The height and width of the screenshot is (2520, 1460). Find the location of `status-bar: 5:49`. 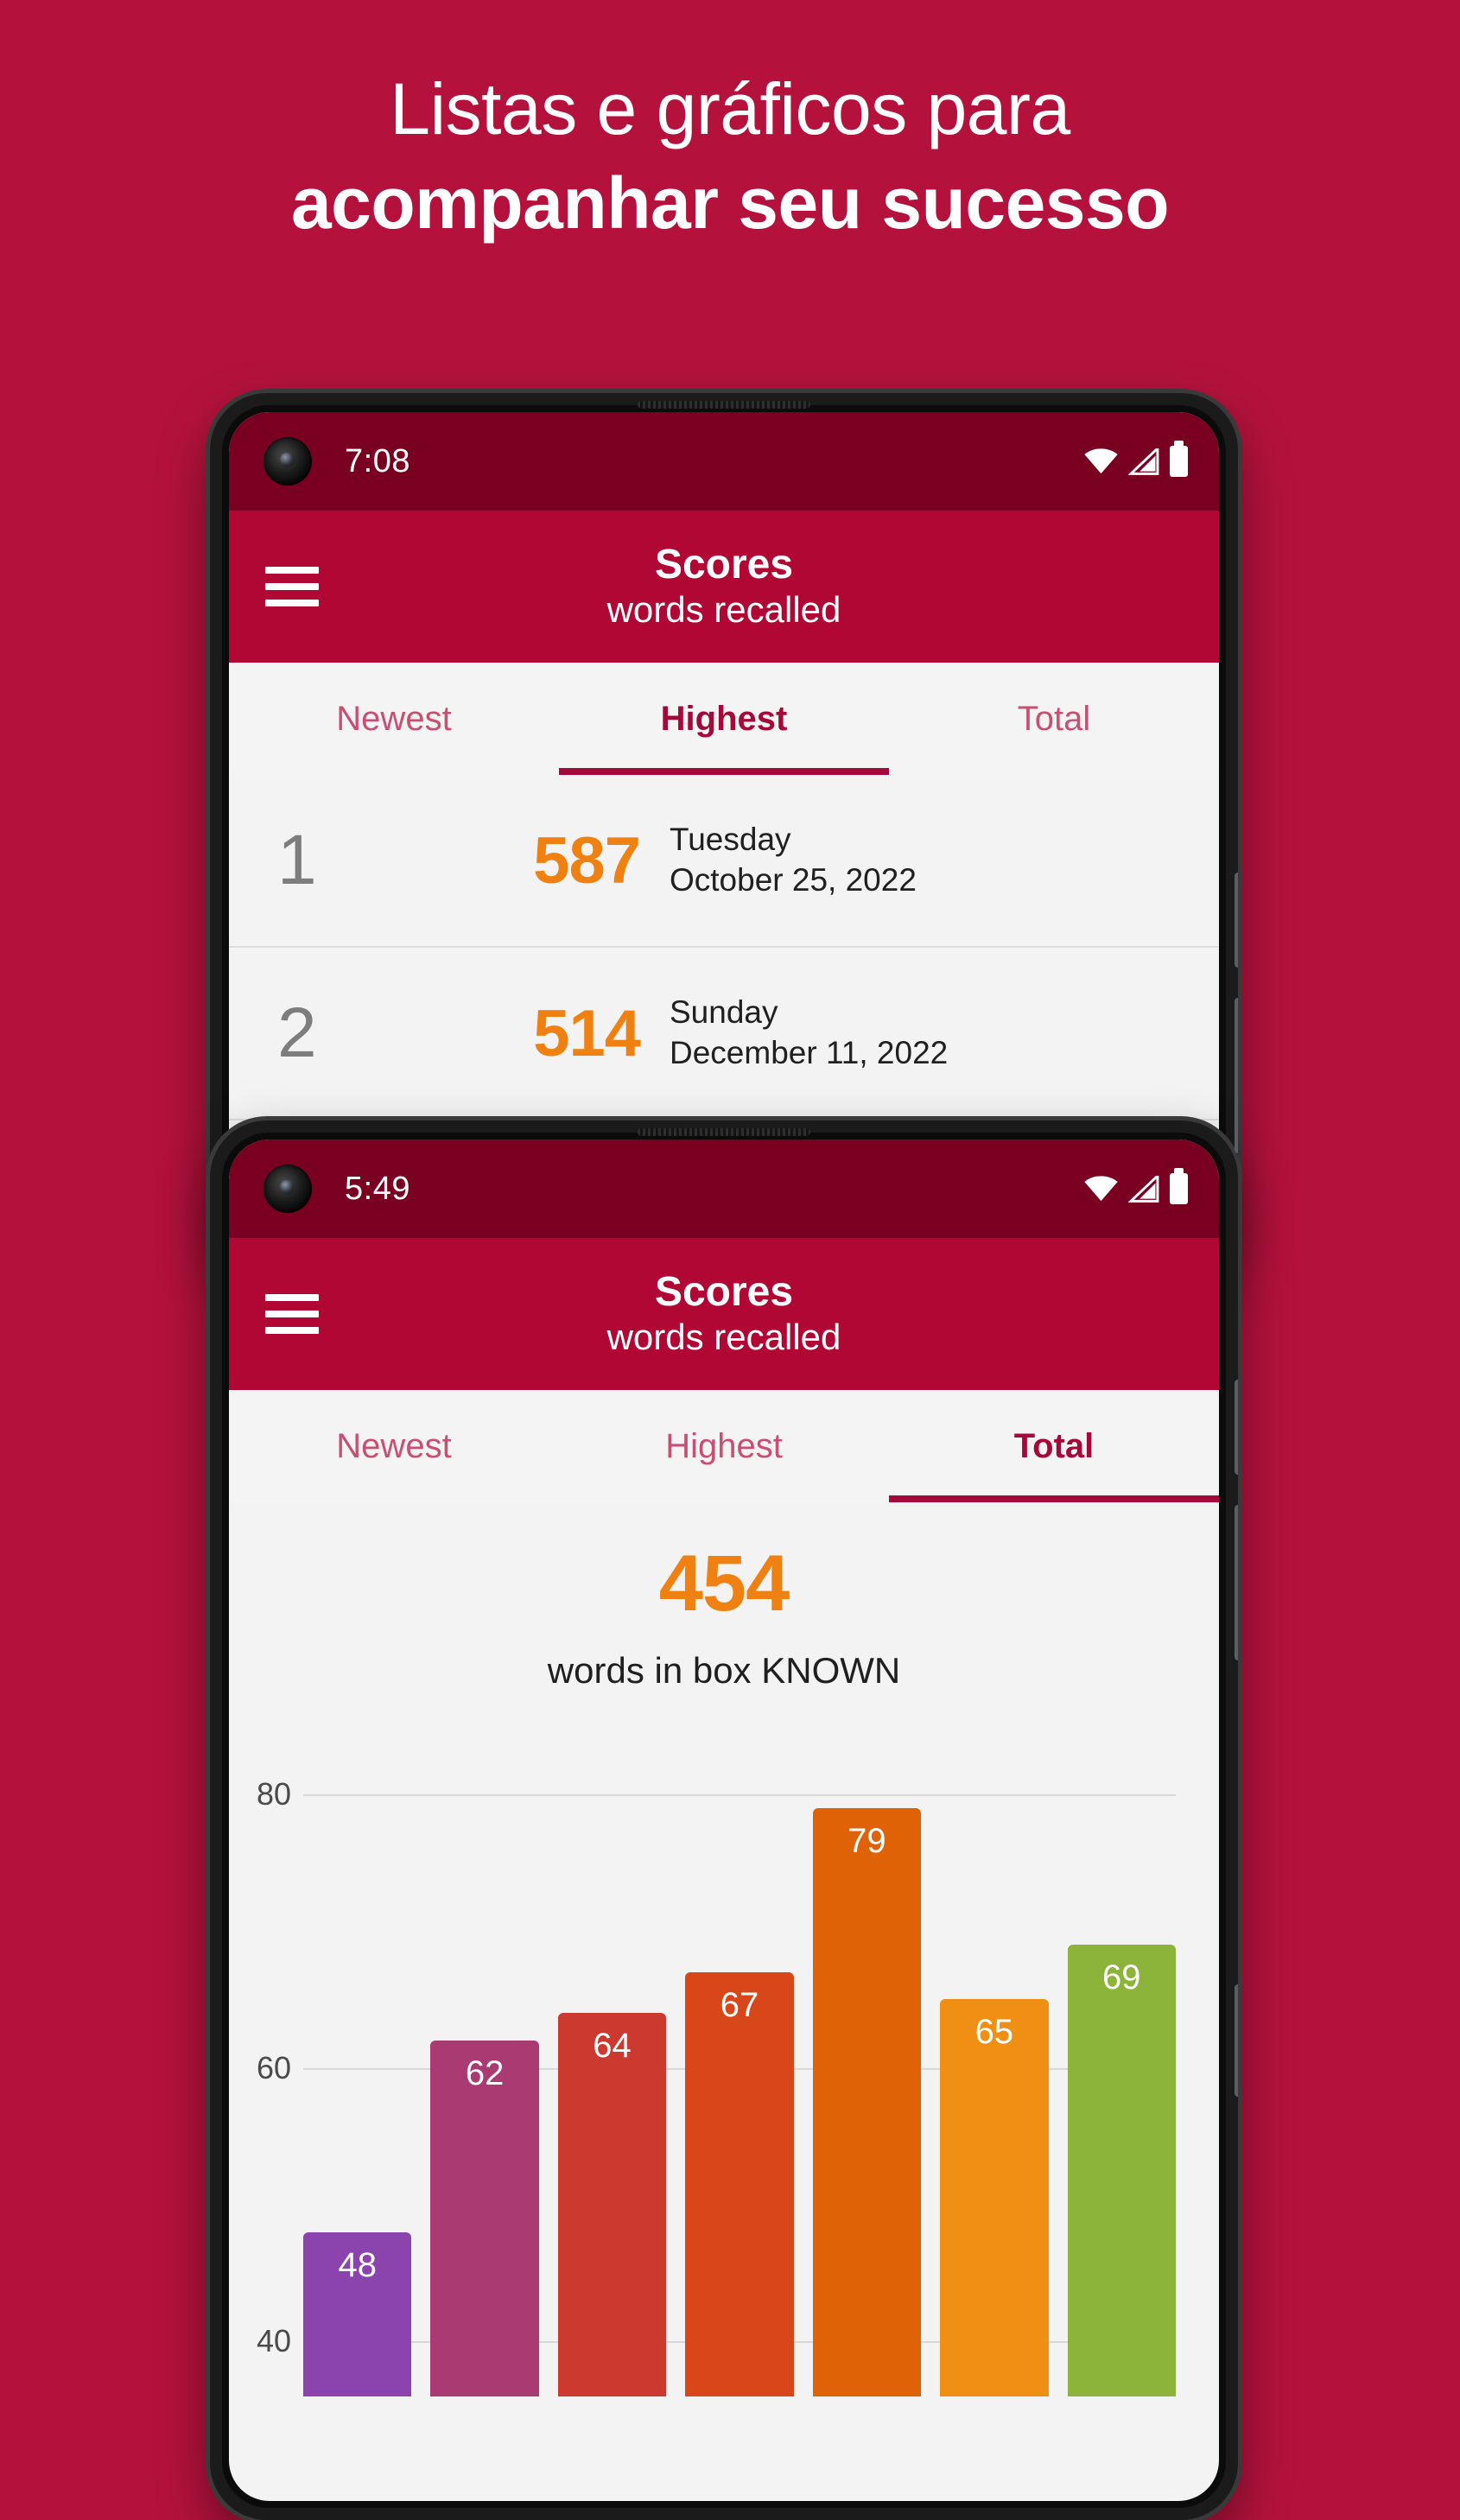

status-bar: 5:49 is located at coordinates (724, 1189).